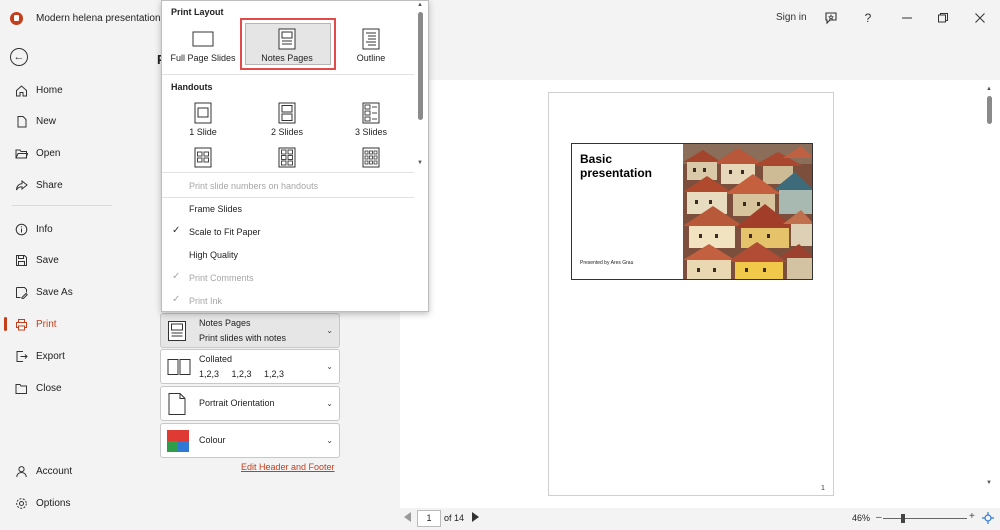 The image size is (1000, 530). I want to click on save-as-icon, so click(21, 292).